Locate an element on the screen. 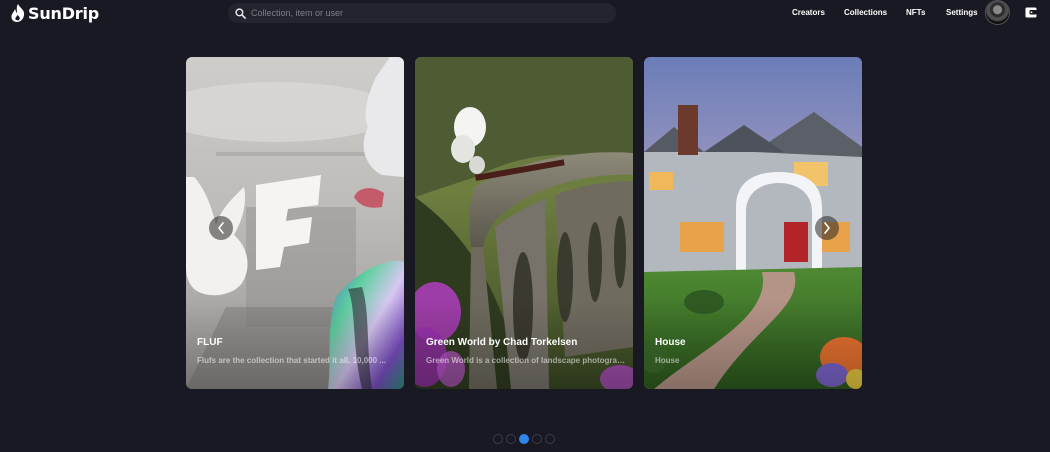 This screenshot has height=452, width=1050. carousel-prev-button is located at coordinates (221, 228).